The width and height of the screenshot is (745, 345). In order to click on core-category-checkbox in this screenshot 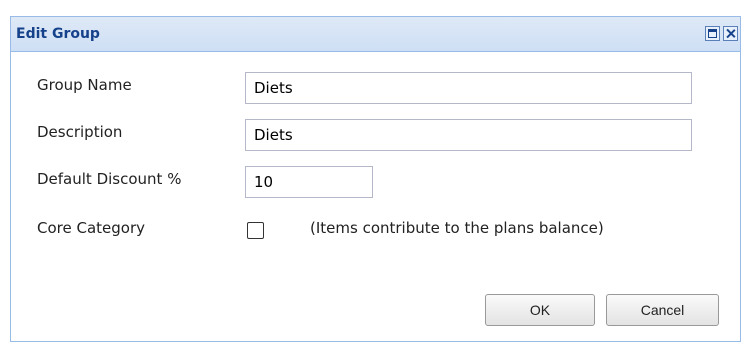, I will do `click(255, 230)`.